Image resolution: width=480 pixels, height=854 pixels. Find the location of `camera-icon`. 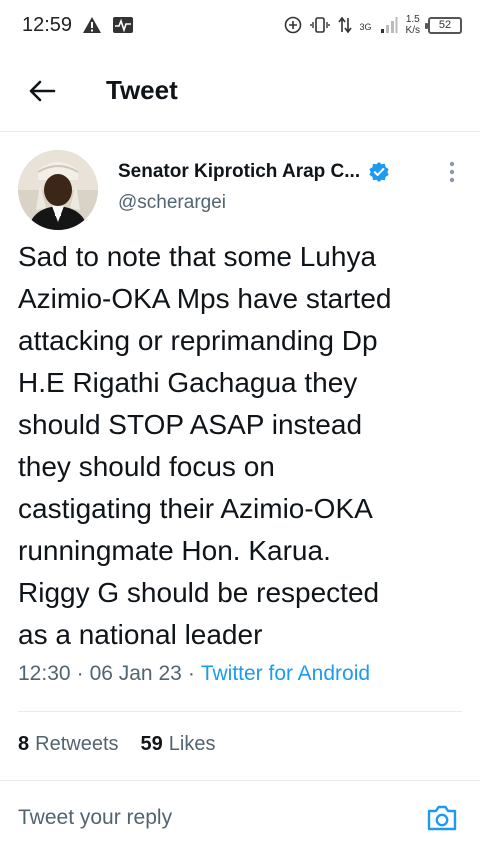

camera-icon is located at coordinates (442, 817).